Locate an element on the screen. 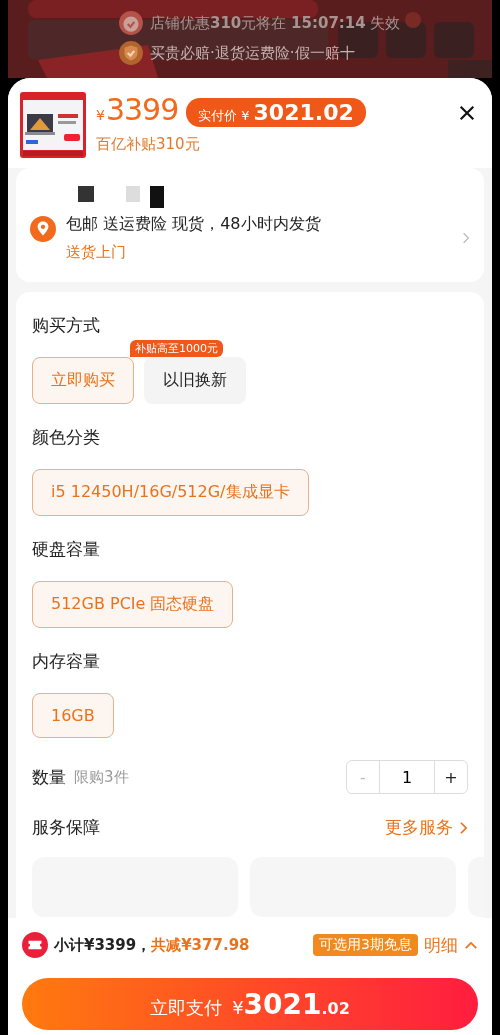 The height and width of the screenshot is (1035, 500). close-icon is located at coordinates (467, 113).